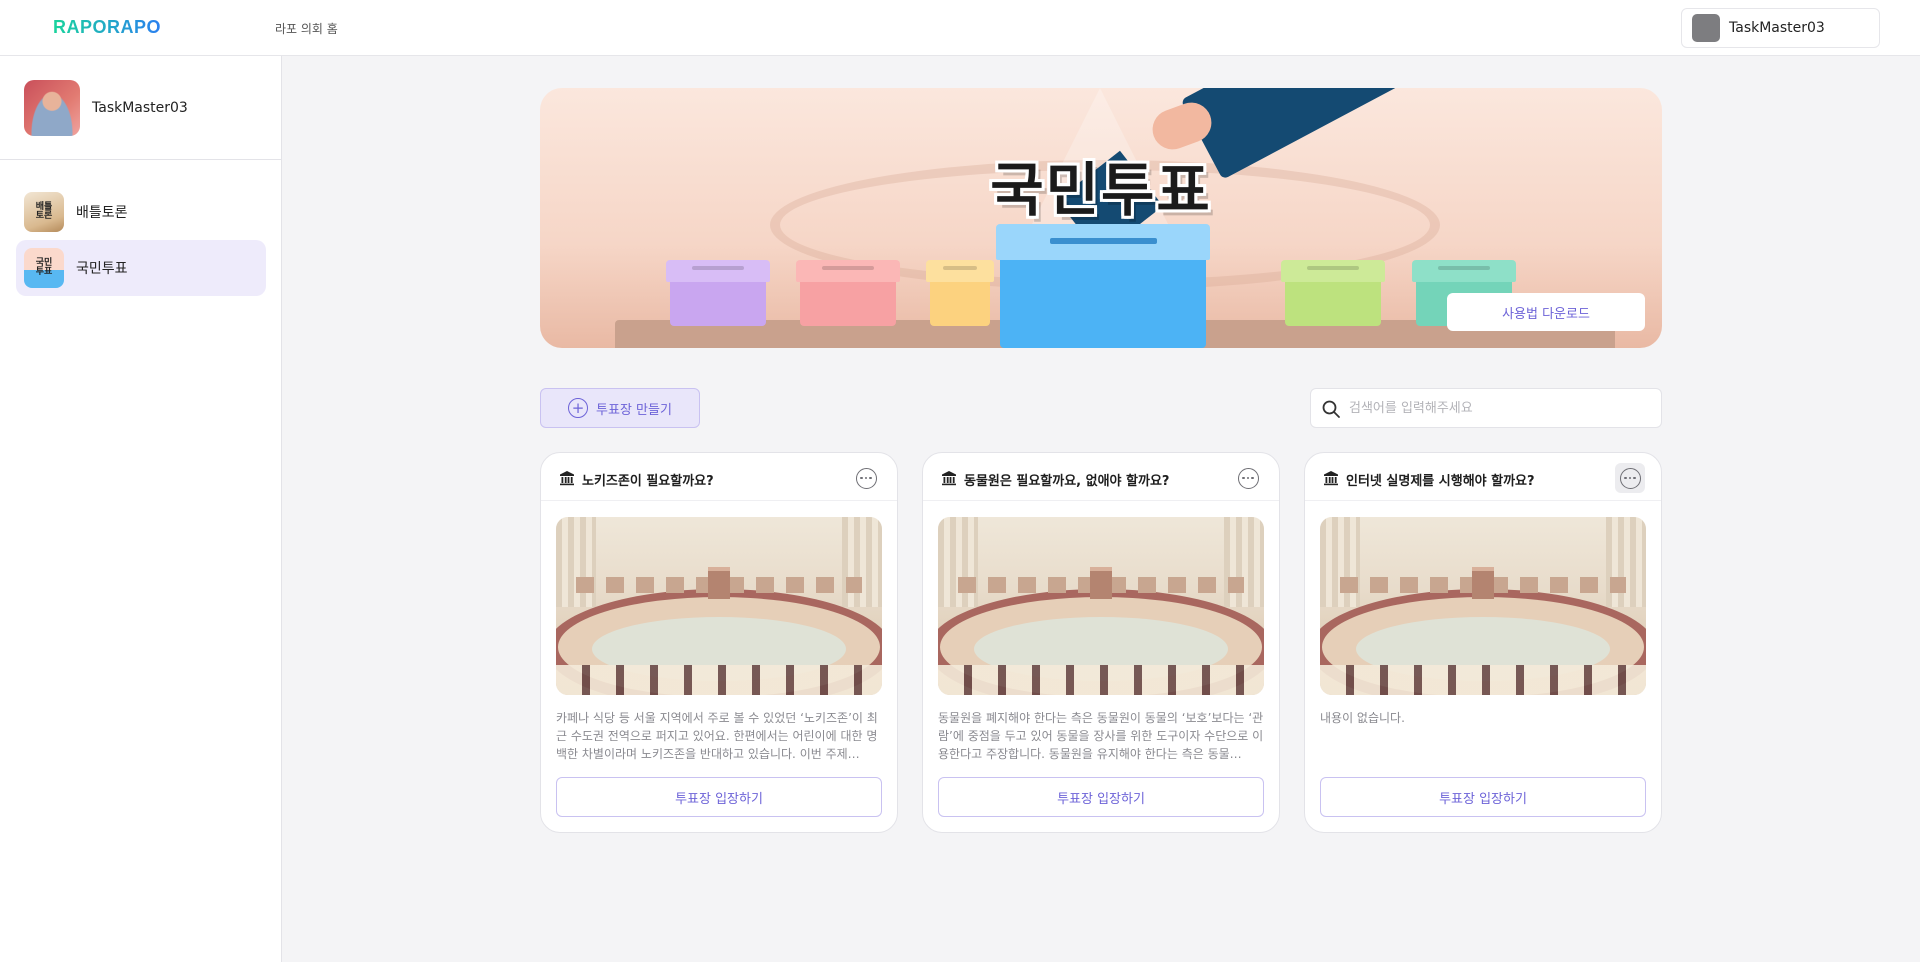 This screenshot has height=962, width=1920. I want to click on search-icon, so click(1331, 409).